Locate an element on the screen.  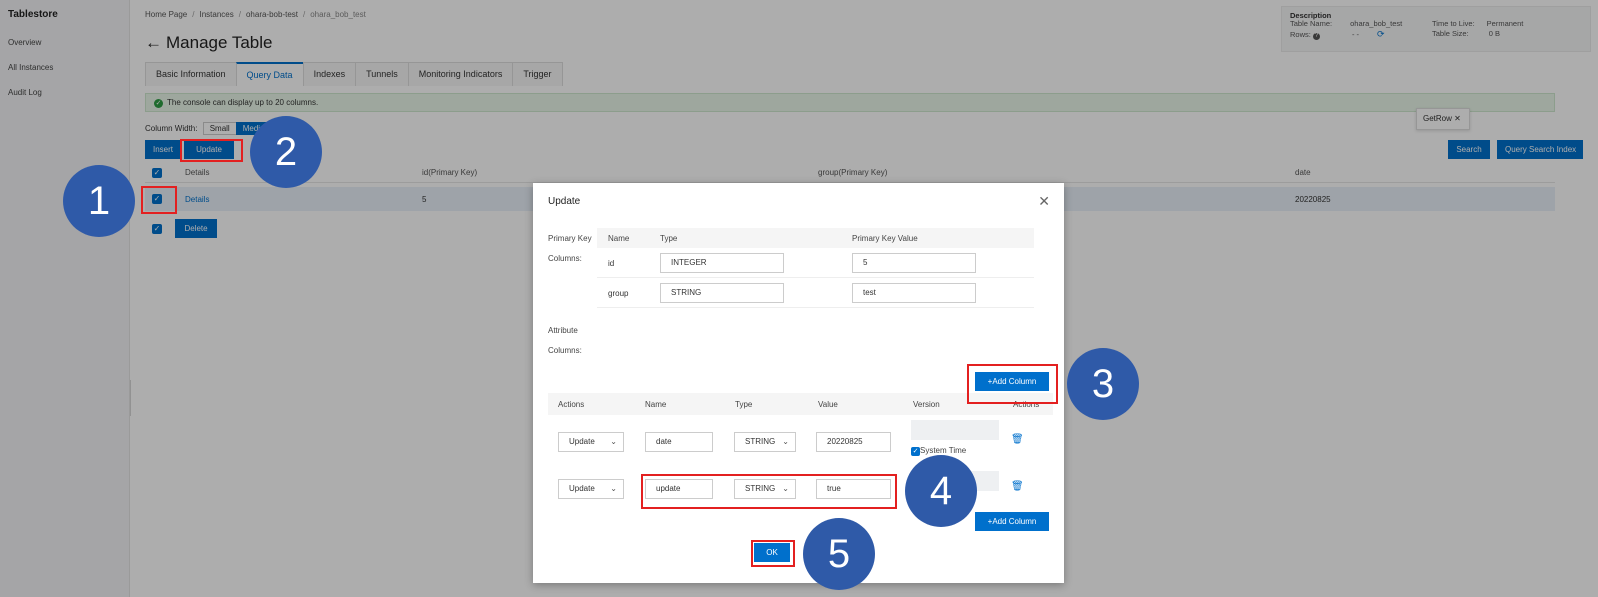
pk-header-name: Name is located at coordinates (619, 238).